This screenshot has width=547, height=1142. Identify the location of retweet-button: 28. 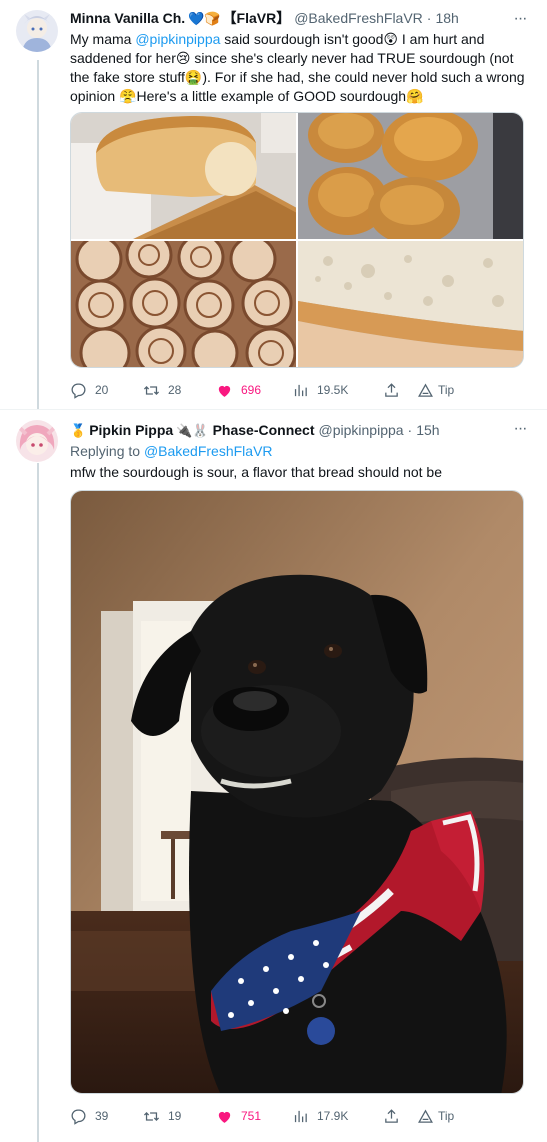
(179, 390).